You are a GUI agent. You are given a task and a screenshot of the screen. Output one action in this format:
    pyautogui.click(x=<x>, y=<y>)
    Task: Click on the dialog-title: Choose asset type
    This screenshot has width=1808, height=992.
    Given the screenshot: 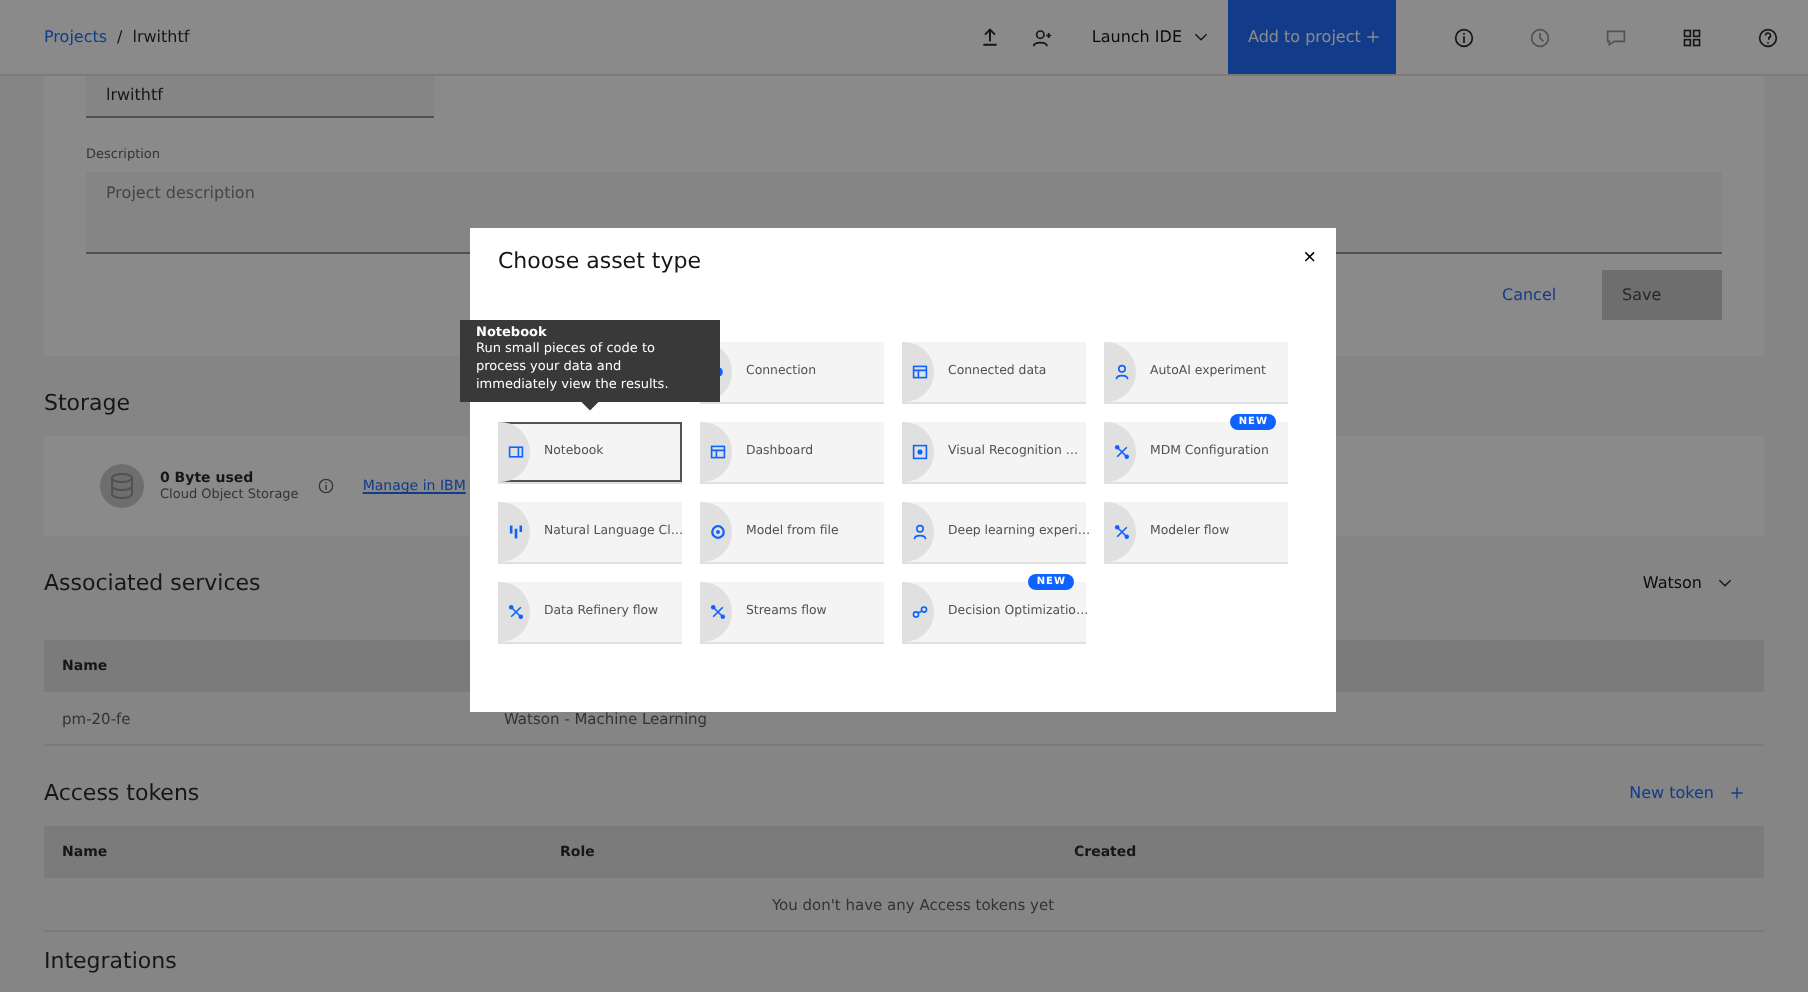 What is the action you would take?
    pyautogui.click(x=599, y=261)
    